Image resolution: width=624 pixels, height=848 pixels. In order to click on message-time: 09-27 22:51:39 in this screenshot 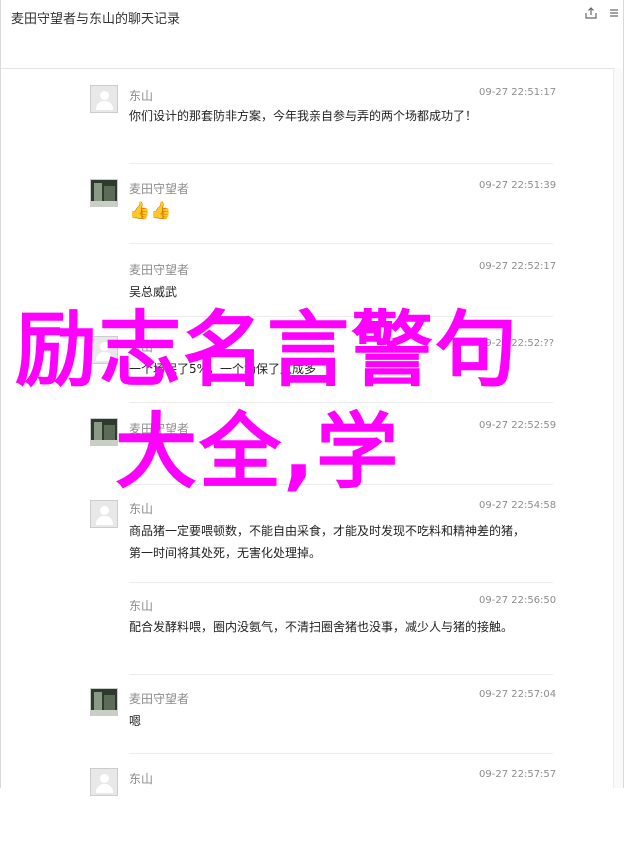, I will do `click(518, 185)`.